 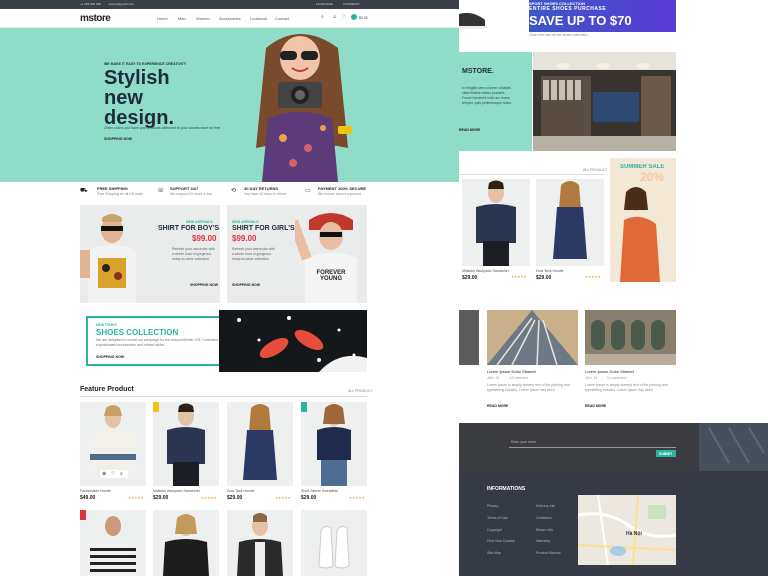 I want to click on about-title: MSTORE., so click(x=478, y=71).